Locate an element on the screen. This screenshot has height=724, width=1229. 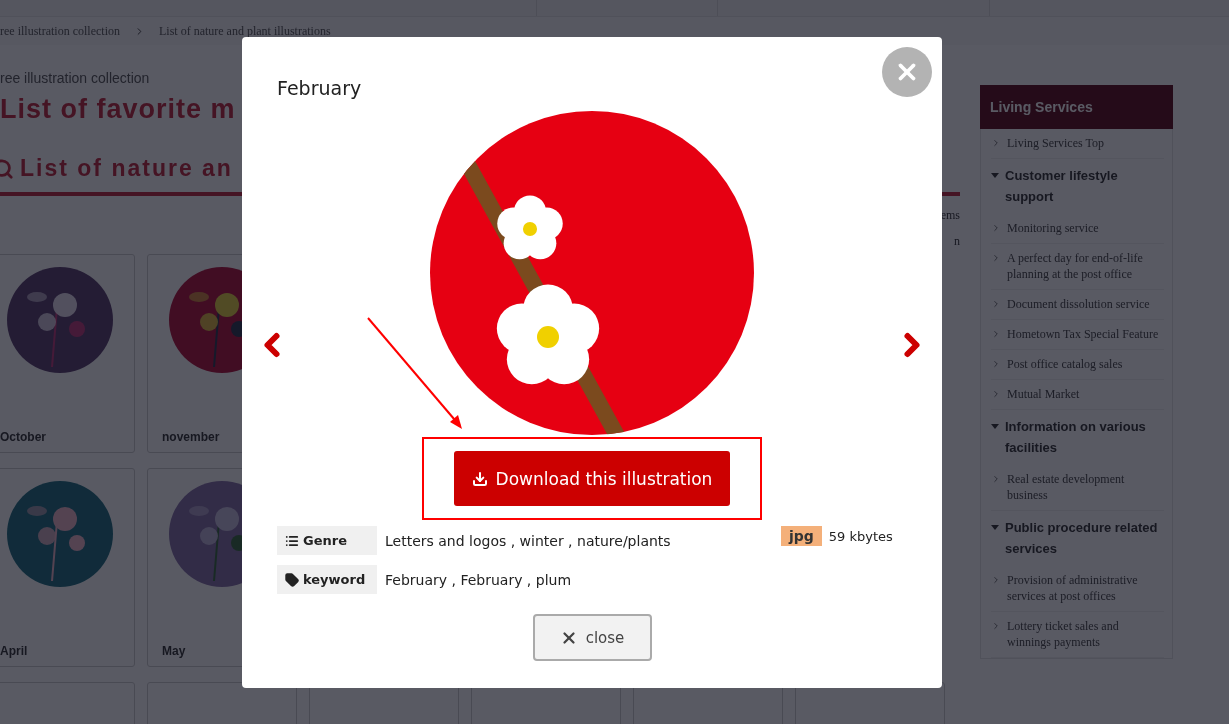
file-type-badge: jpg is located at coordinates (801, 536).